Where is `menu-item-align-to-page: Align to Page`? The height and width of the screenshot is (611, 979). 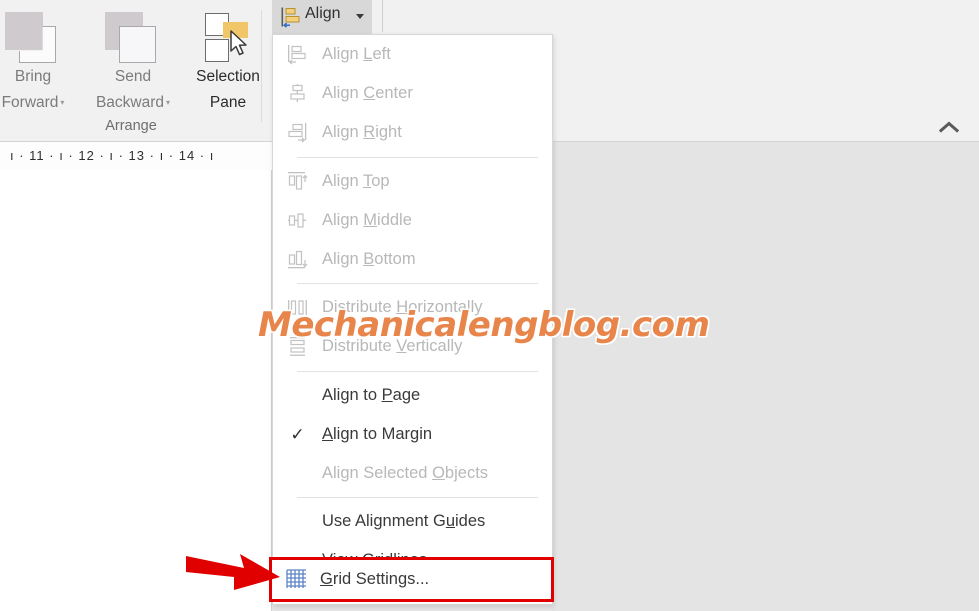
menu-item-align-to-page: Align to Page is located at coordinates (412, 395).